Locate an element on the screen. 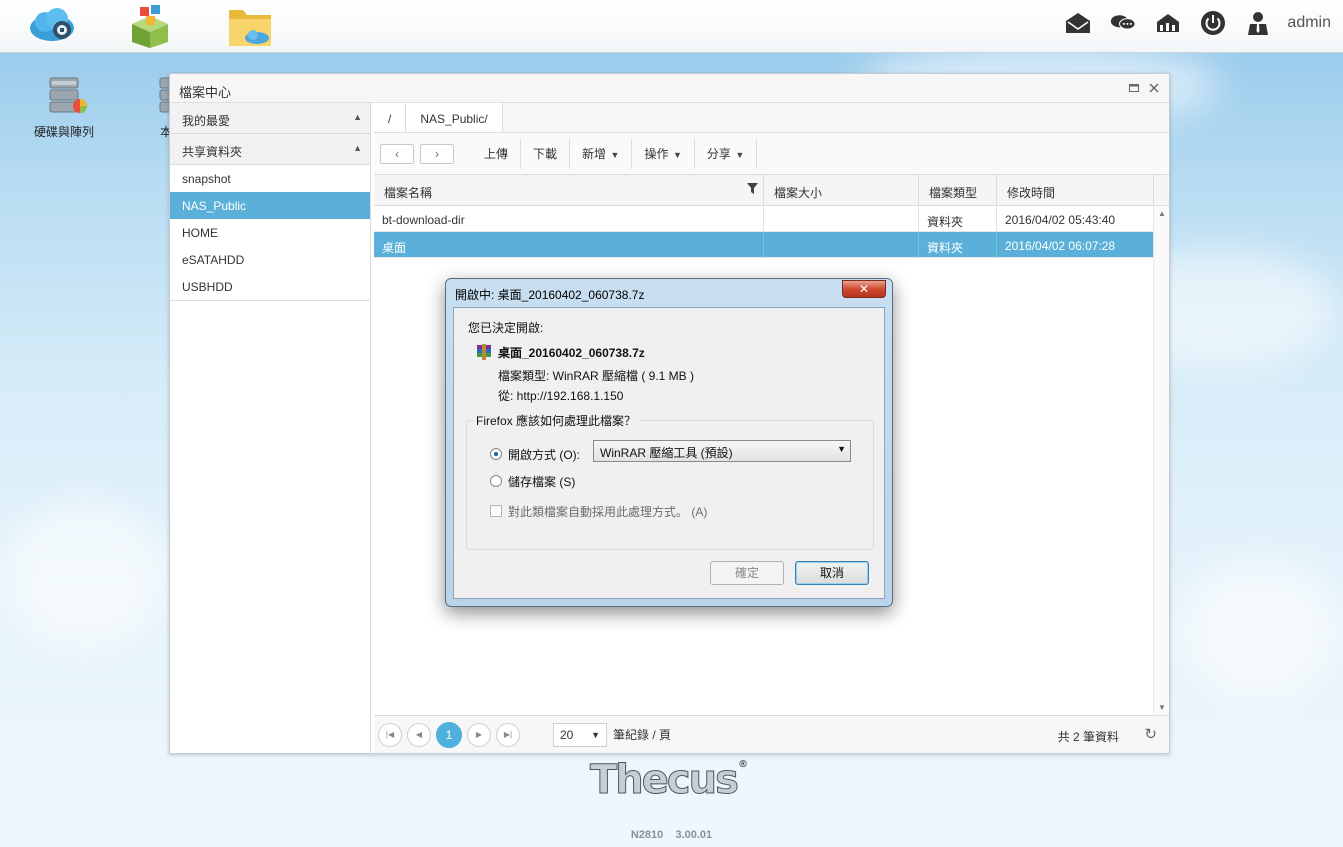 The height and width of the screenshot is (847, 1343). auto-apply-checkbox is located at coordinates (496, 511).